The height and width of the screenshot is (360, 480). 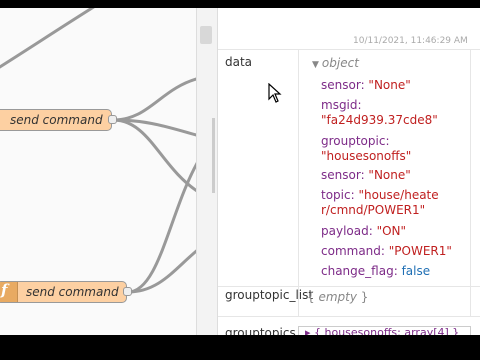 I want to click on splitter-handle, so click(x=213, y=155).